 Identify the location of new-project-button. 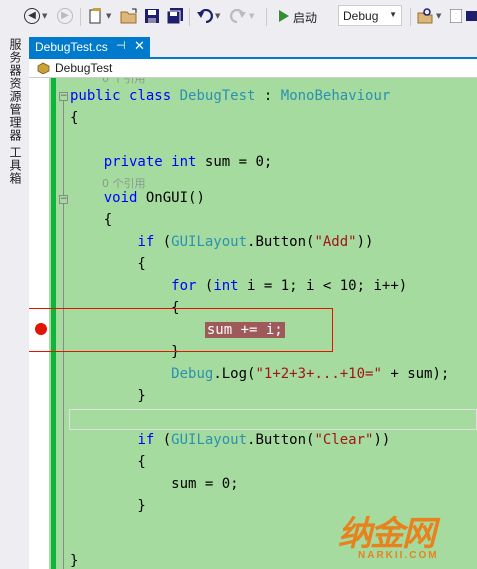
(96, 16).